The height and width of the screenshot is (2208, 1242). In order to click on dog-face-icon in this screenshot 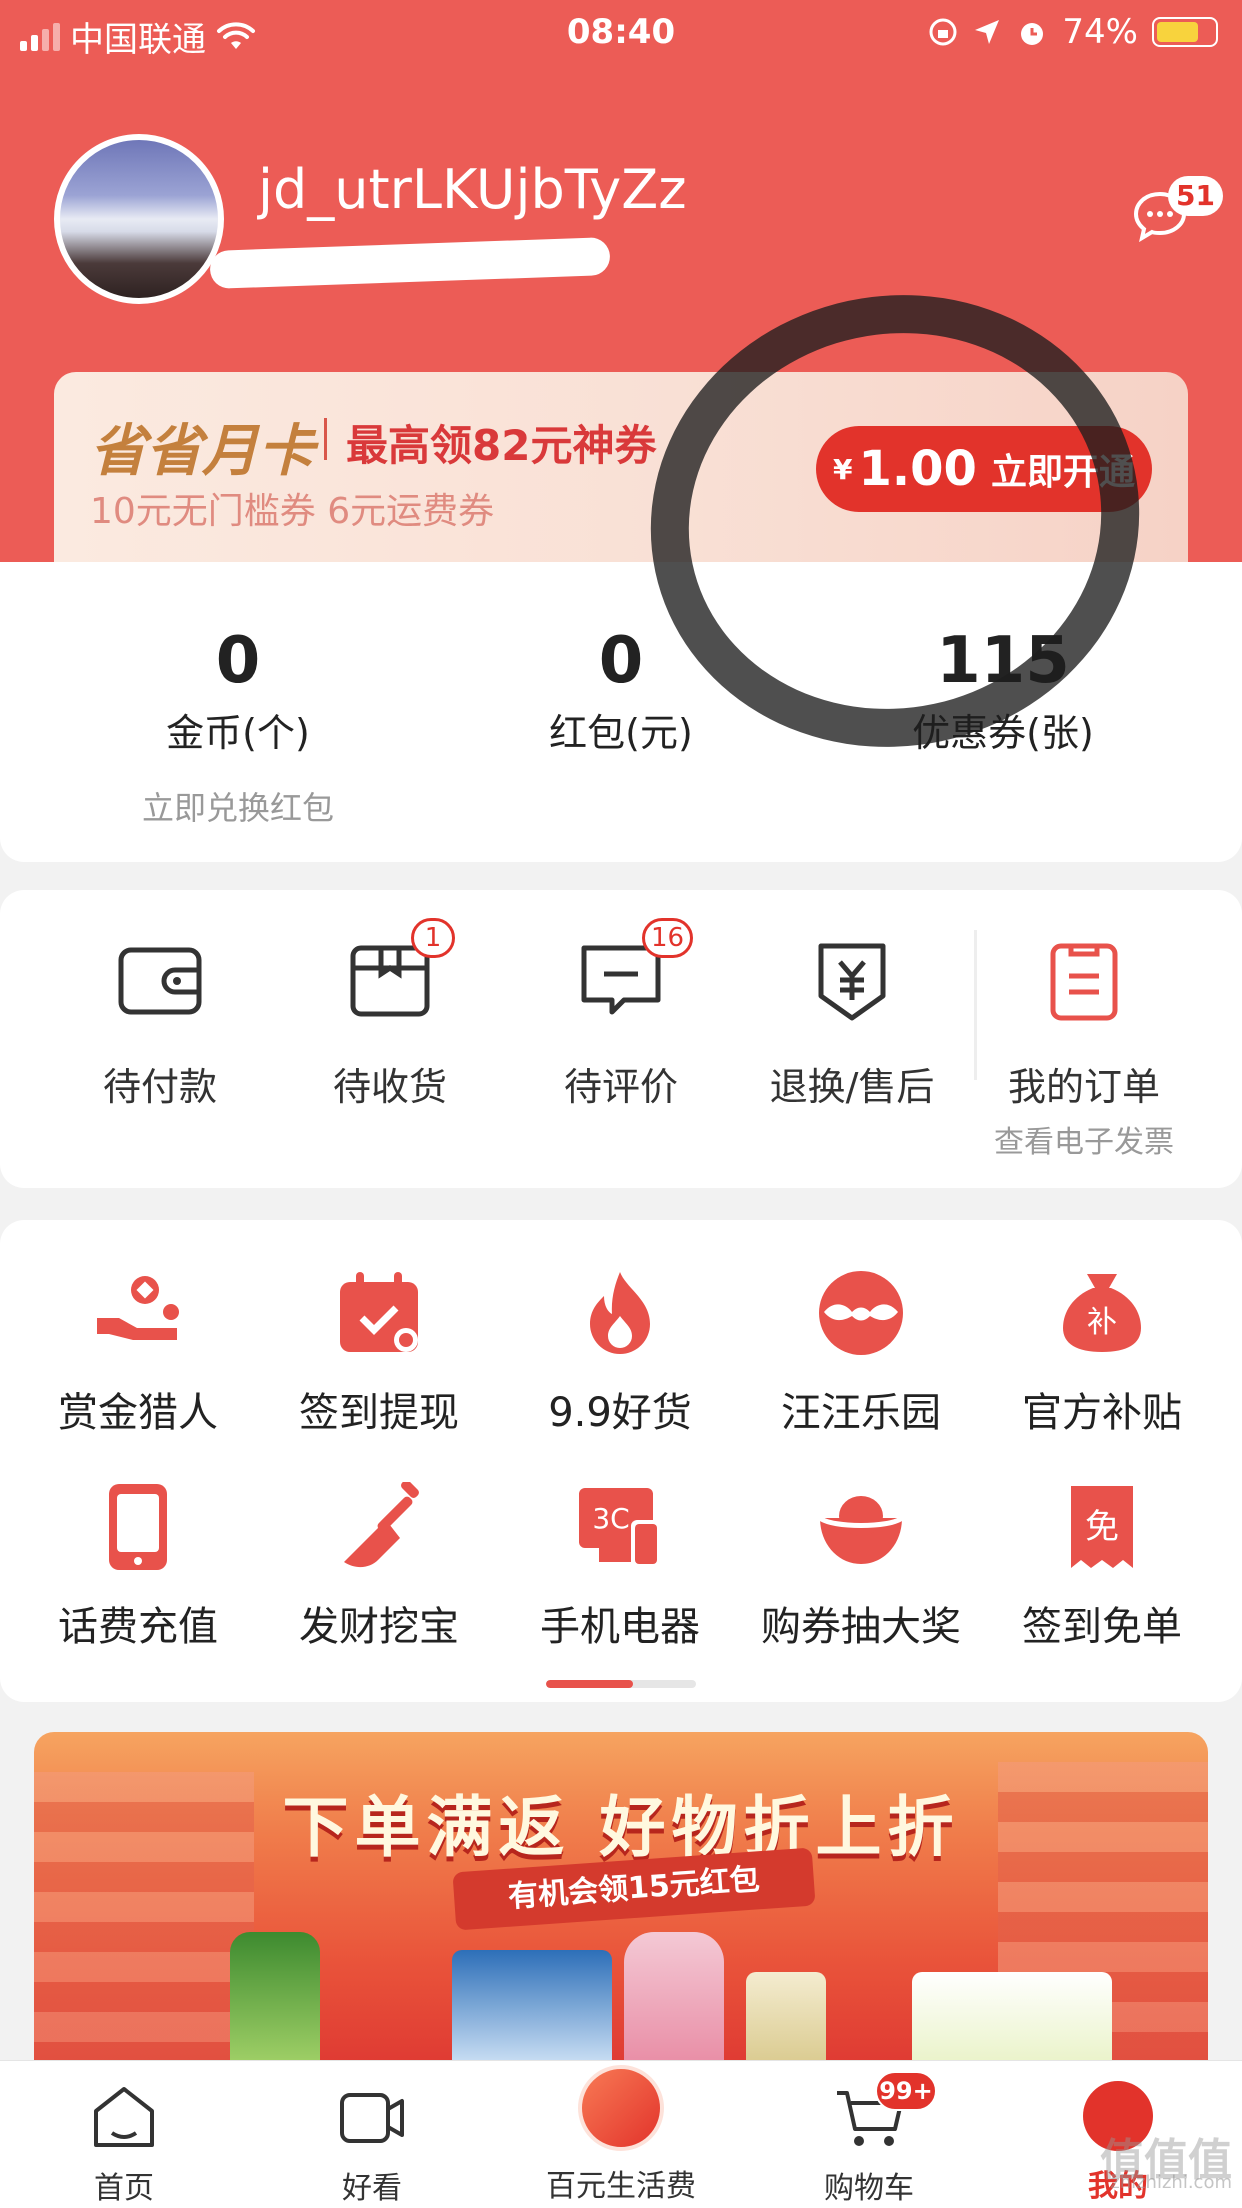, I will do `click(861, 1313)`.